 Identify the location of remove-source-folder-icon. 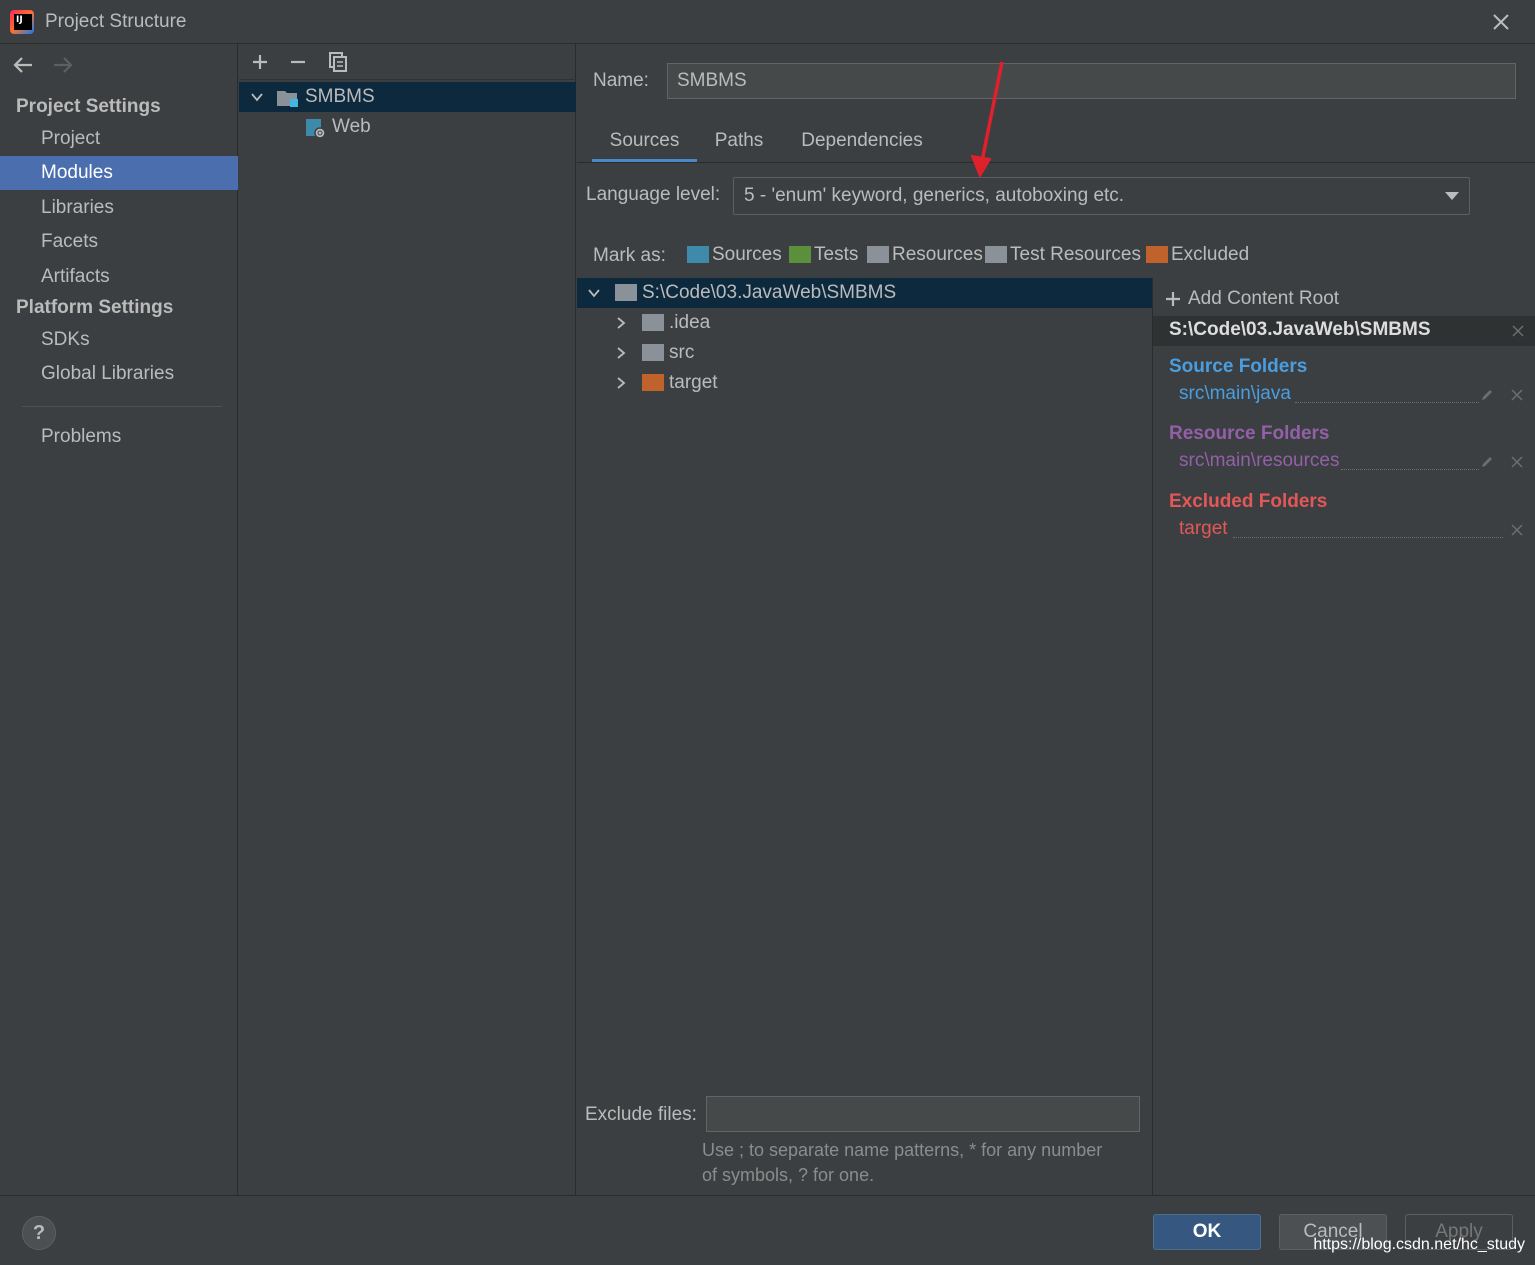
(1517, 395).